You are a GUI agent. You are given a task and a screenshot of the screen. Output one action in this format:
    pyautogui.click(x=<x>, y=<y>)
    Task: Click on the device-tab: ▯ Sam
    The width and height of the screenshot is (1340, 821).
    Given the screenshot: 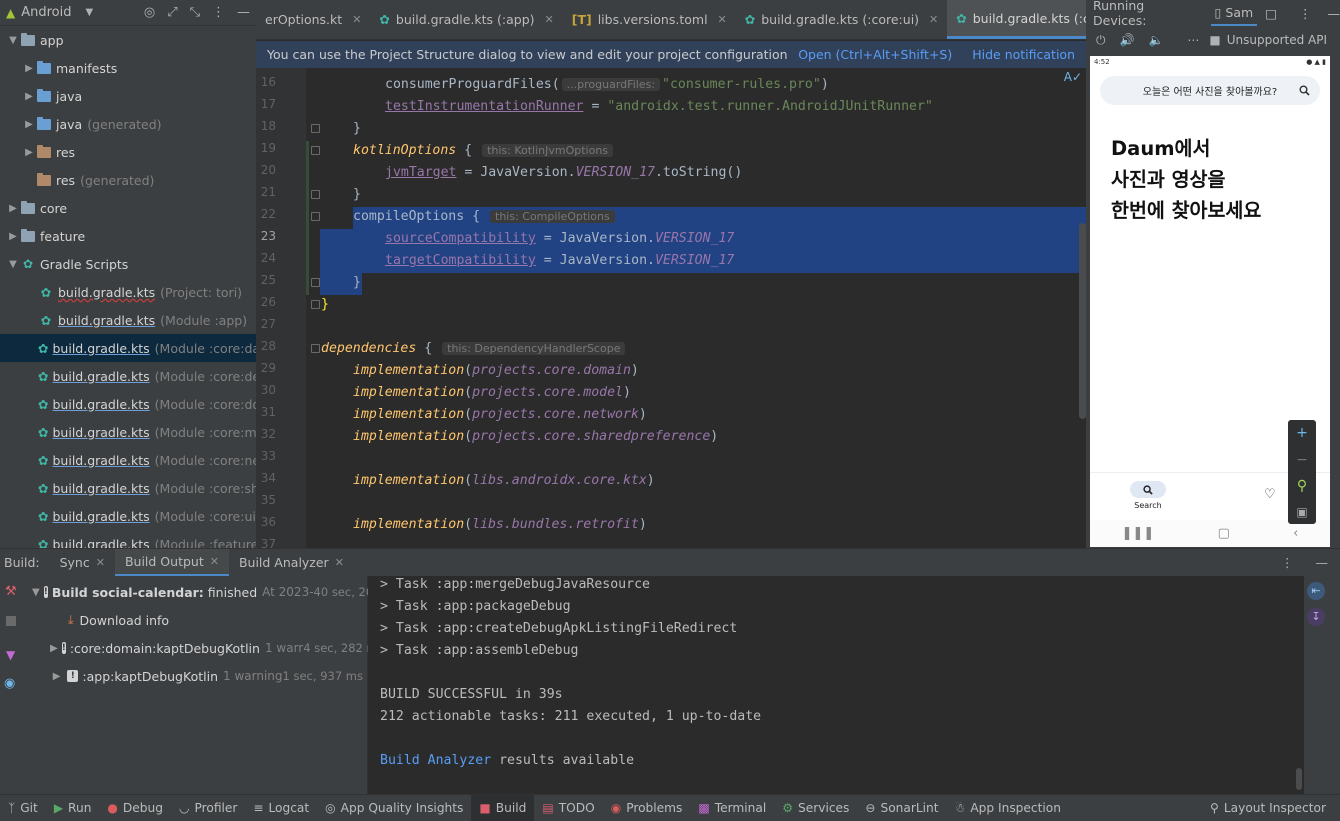 What is the action you would take?
    pyautogui.click(x=1234, y=13)
    